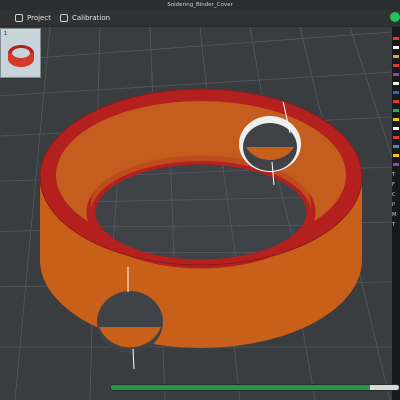 This screenshot has height=400, width=400. Describe the element at coordinates (241, 387) in the screenshot. I see `slice-progress-fill` at that location.